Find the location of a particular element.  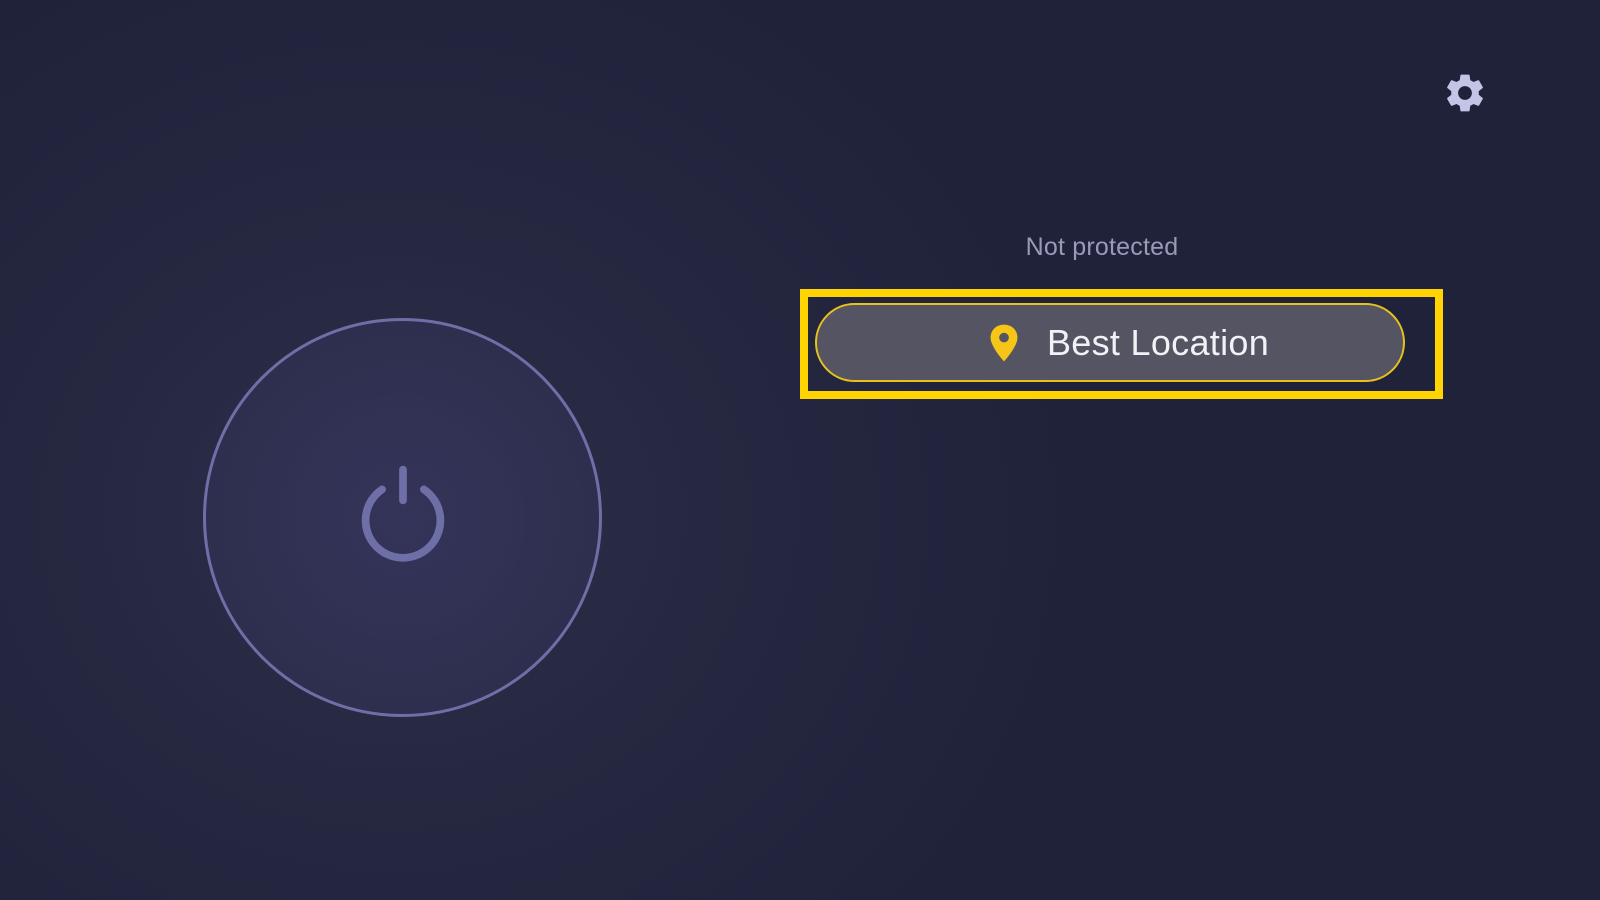

power-button is located at coordinates (402, 517).